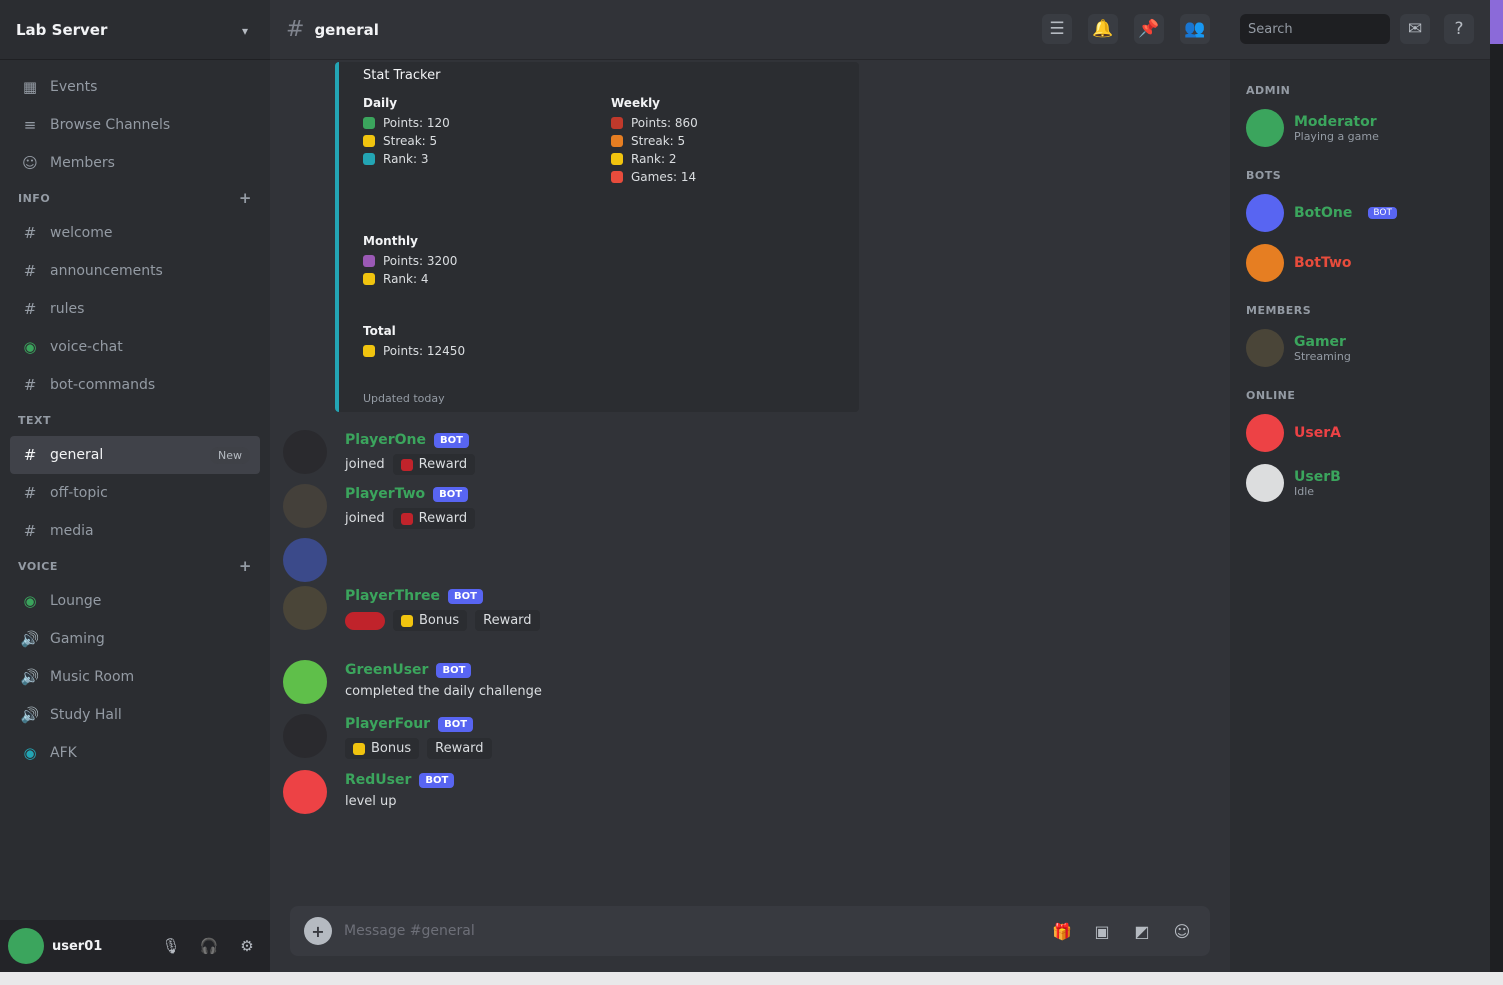 This screenshot has height=985, width=1503. I want to click on gift-icon: 🎁, so click(1062, 931).